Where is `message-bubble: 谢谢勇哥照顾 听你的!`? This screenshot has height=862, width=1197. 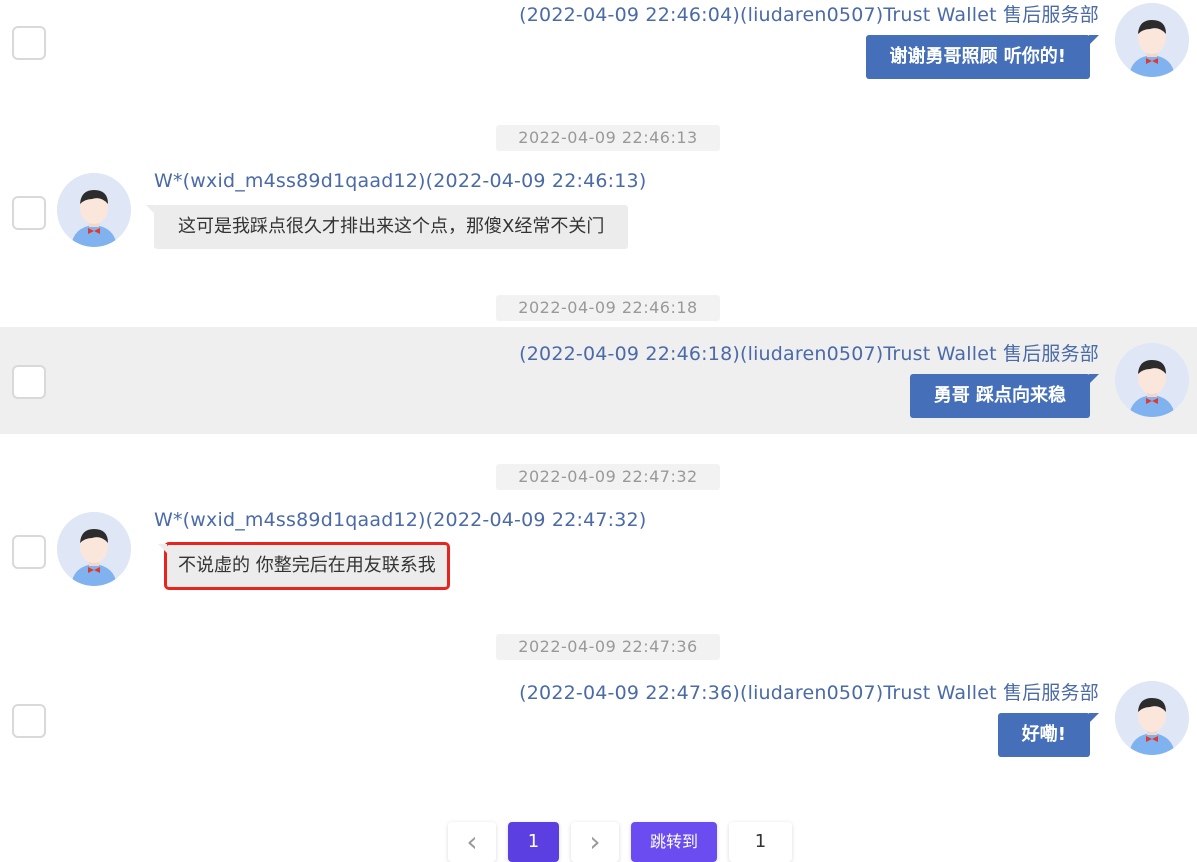
message-bubble: 谢谢勇哥照顾 听你的! is located at coordinates (982, 57).